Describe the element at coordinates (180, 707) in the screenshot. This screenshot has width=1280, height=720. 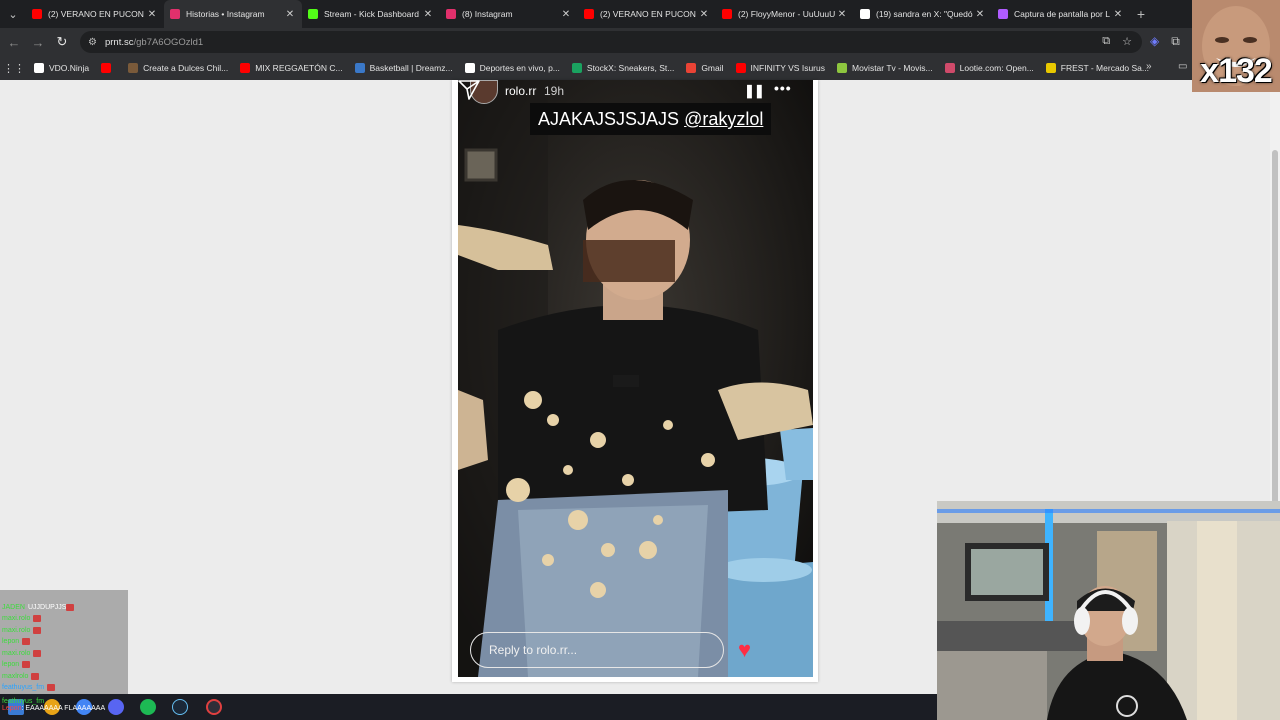
I see `steam-icon` at that location.